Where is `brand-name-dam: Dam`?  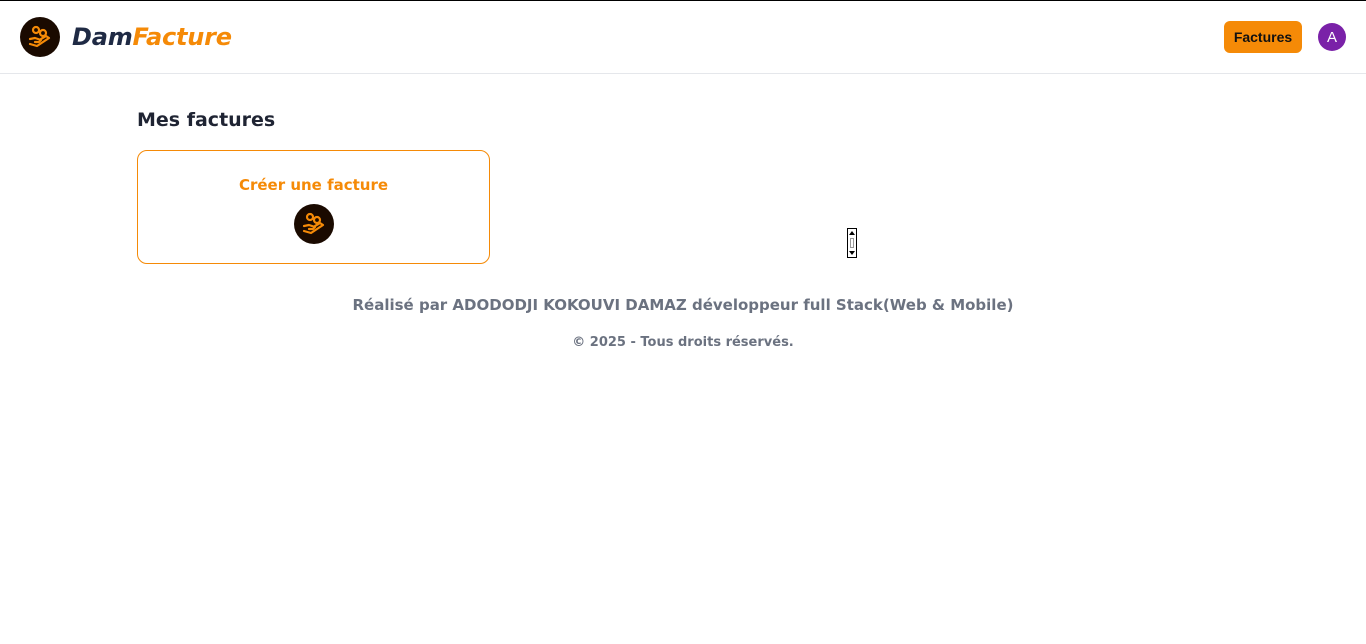
brand-name-dam: Dam is located at coordinates (102, 37).